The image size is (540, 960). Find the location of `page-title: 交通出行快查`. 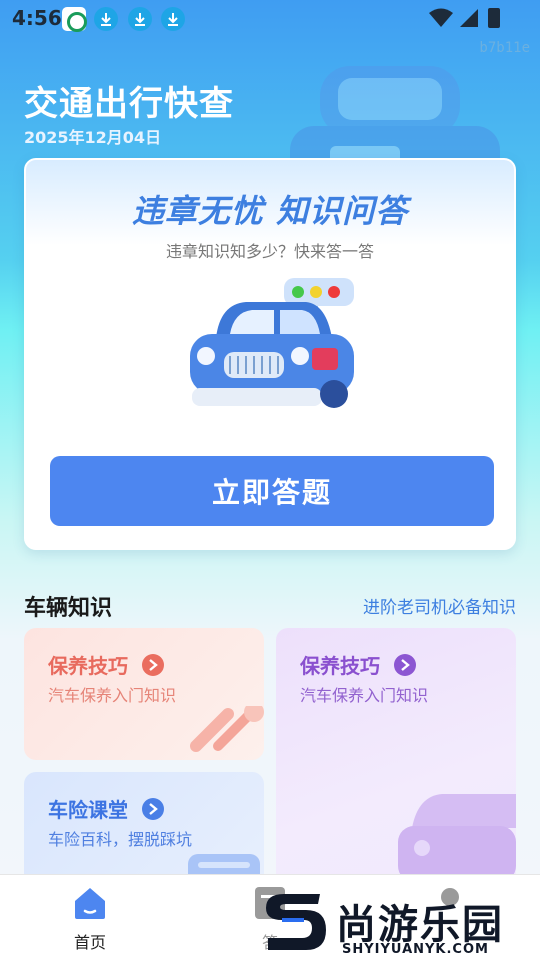

page-title: 交通出行快查 is located at coordinates (129, 104).